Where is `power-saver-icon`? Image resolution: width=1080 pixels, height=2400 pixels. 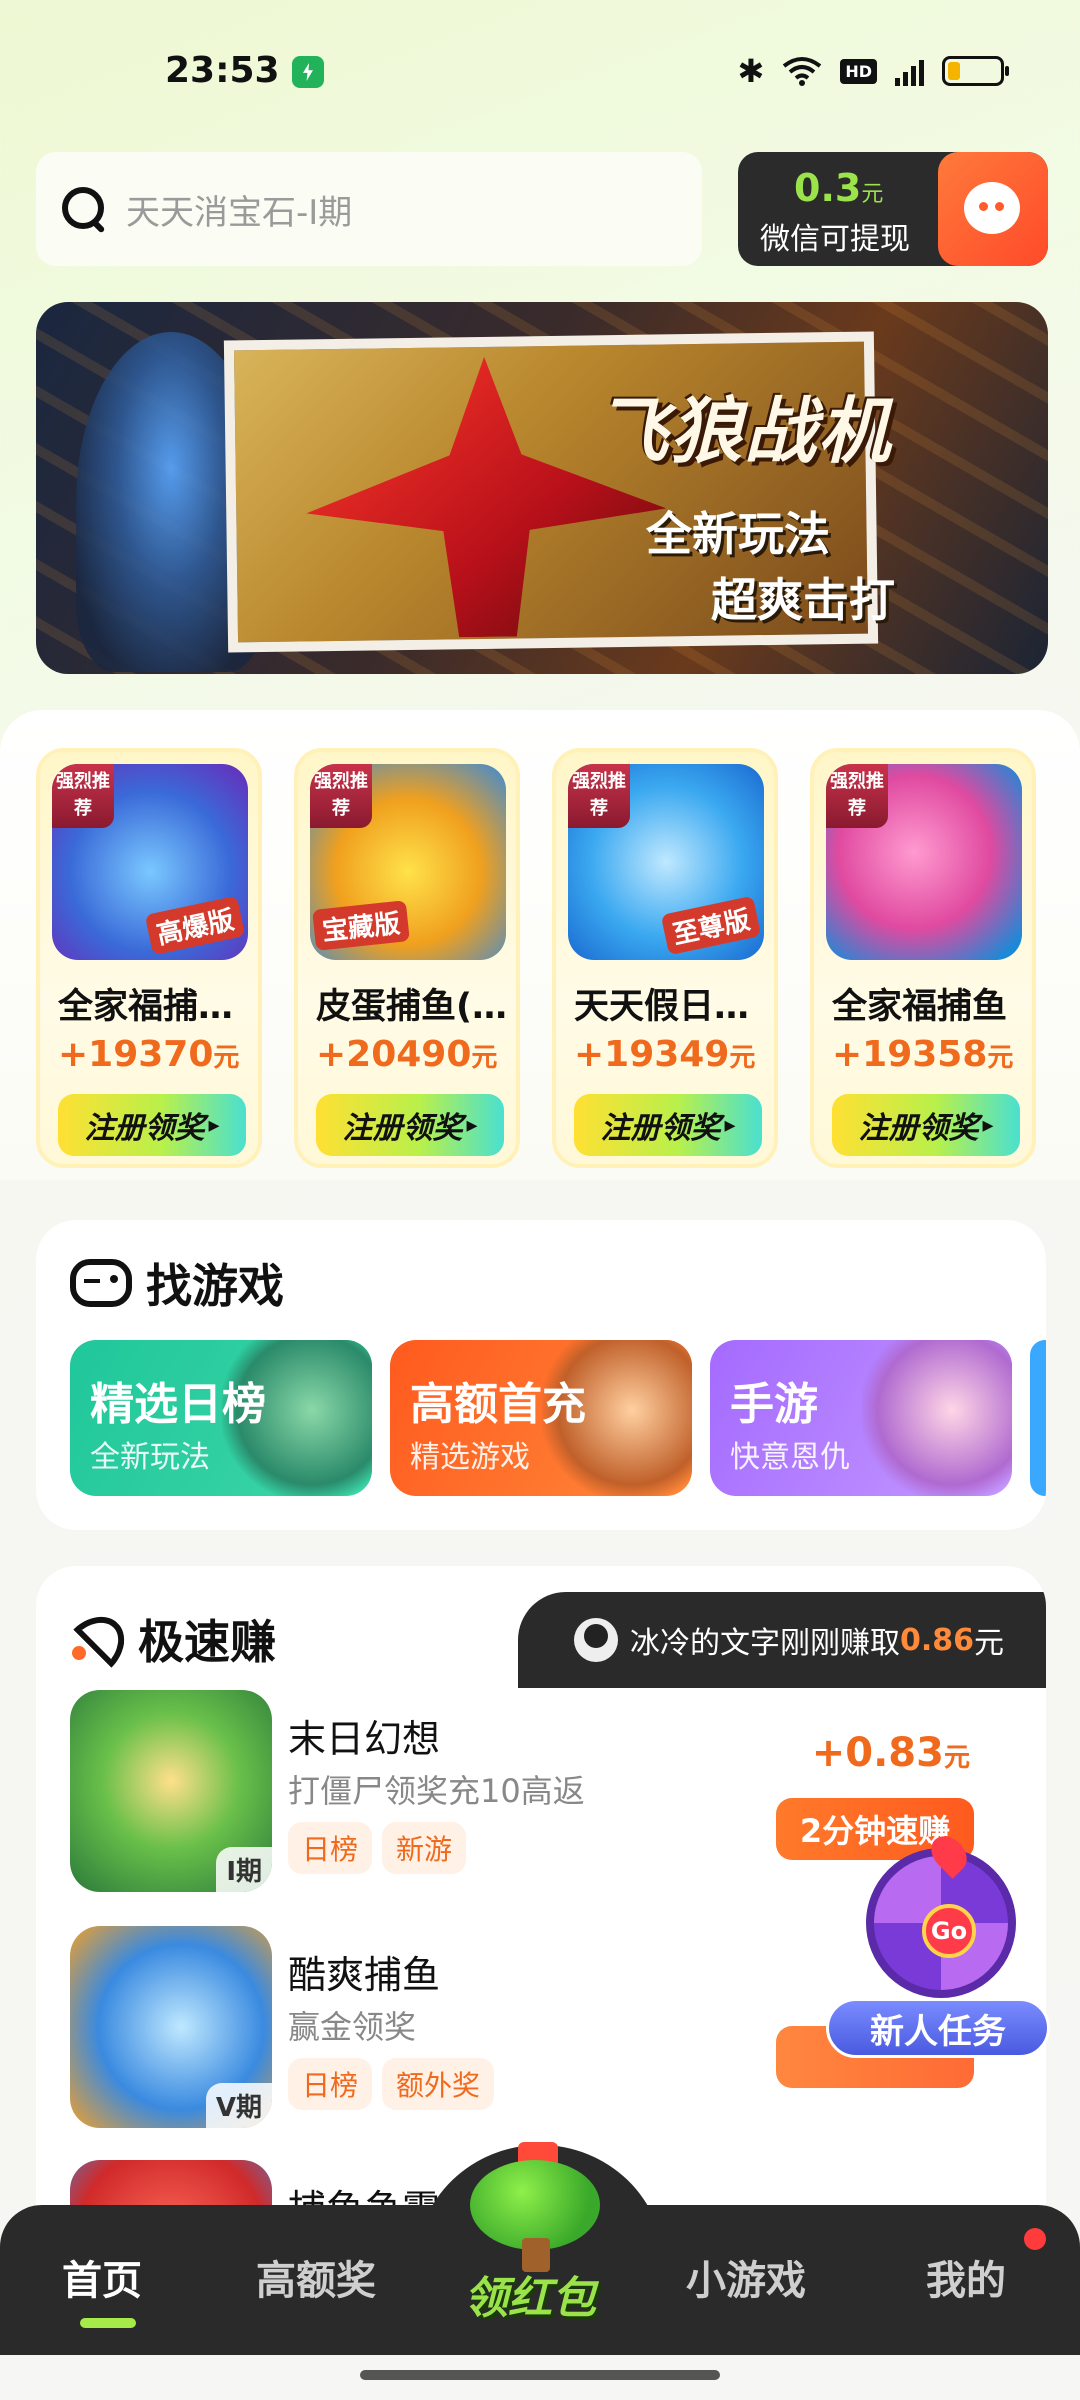
power-saver-icon is located at coordinates (308, 72).